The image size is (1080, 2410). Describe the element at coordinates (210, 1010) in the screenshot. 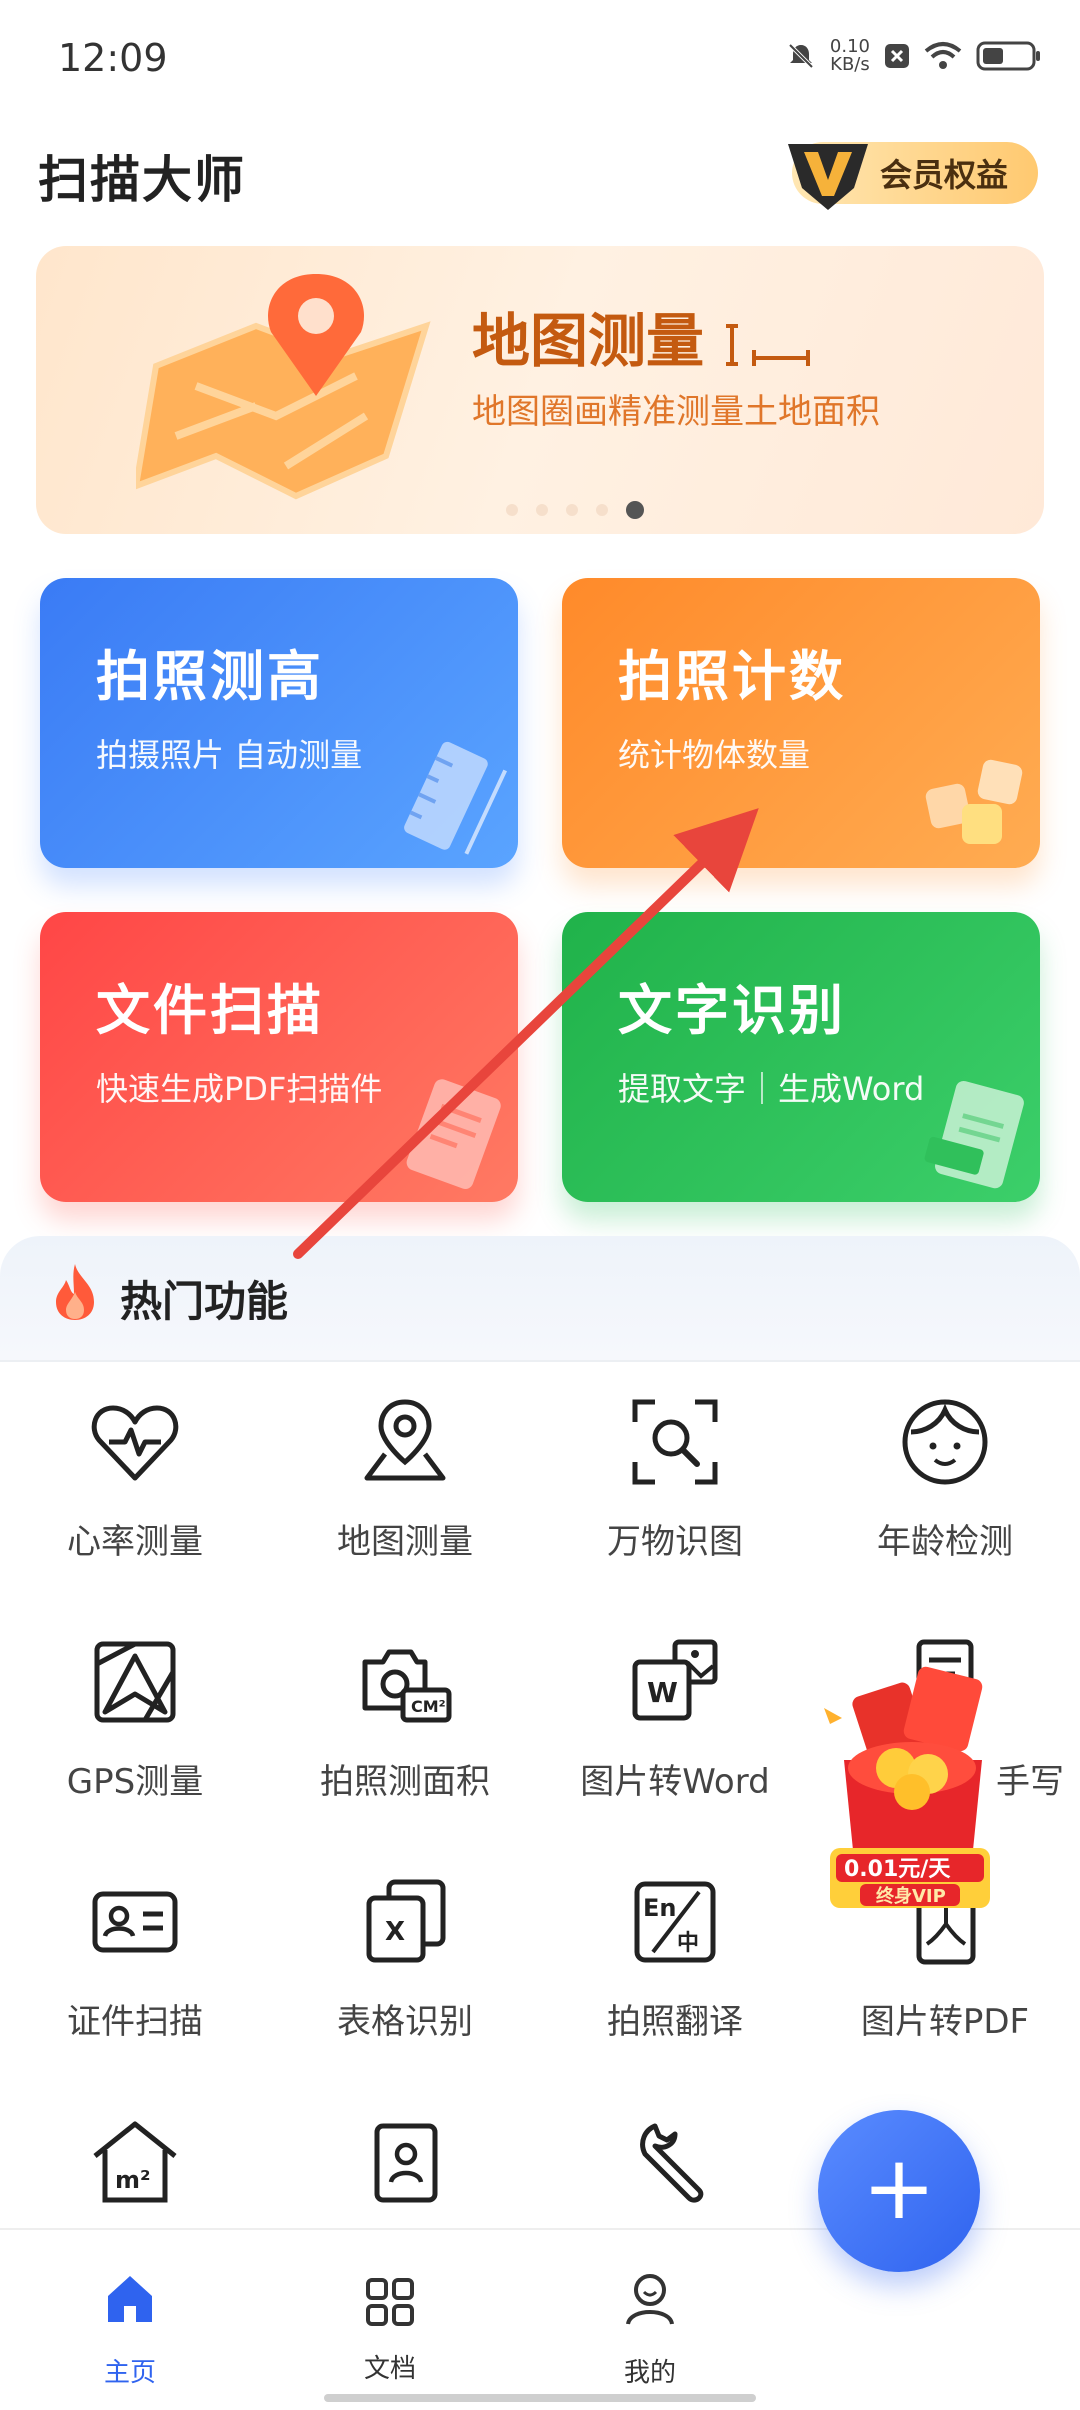

I see `card-title: 文件扫描` at that location.